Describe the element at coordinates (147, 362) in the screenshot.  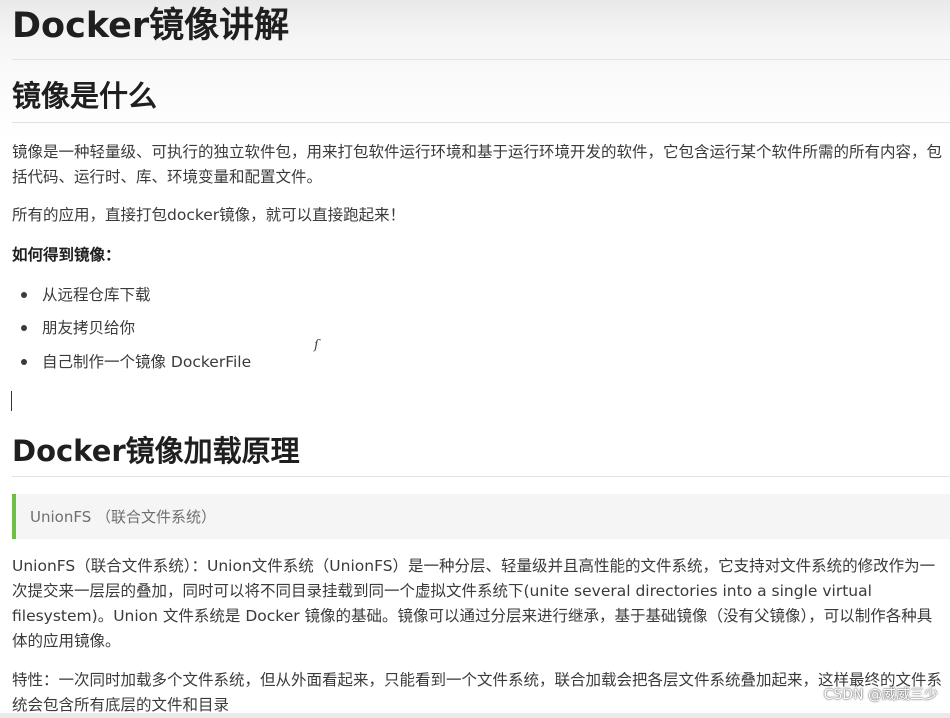
I see `list-item: 自己制作一个镜像 DockerFile` at that location.